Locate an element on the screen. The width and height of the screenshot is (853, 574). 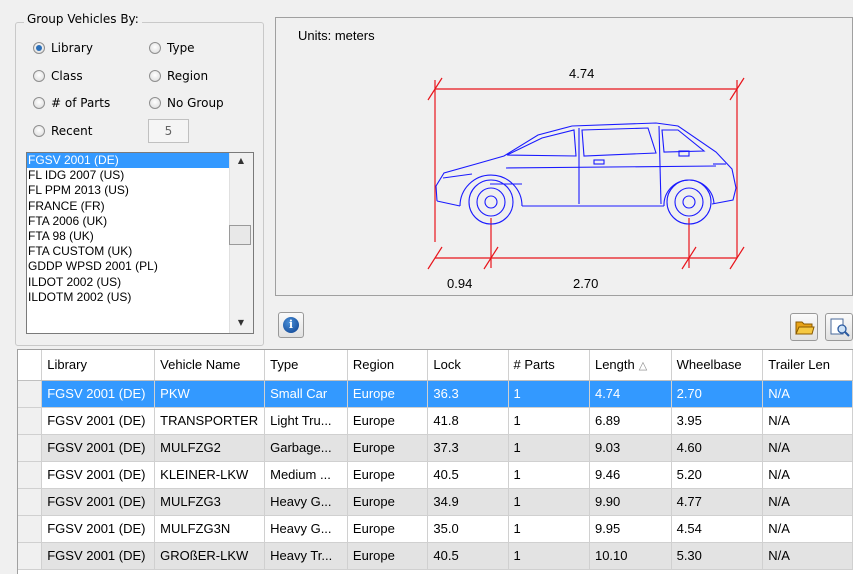
radio-region-dot is located at coordinates (155, 76).